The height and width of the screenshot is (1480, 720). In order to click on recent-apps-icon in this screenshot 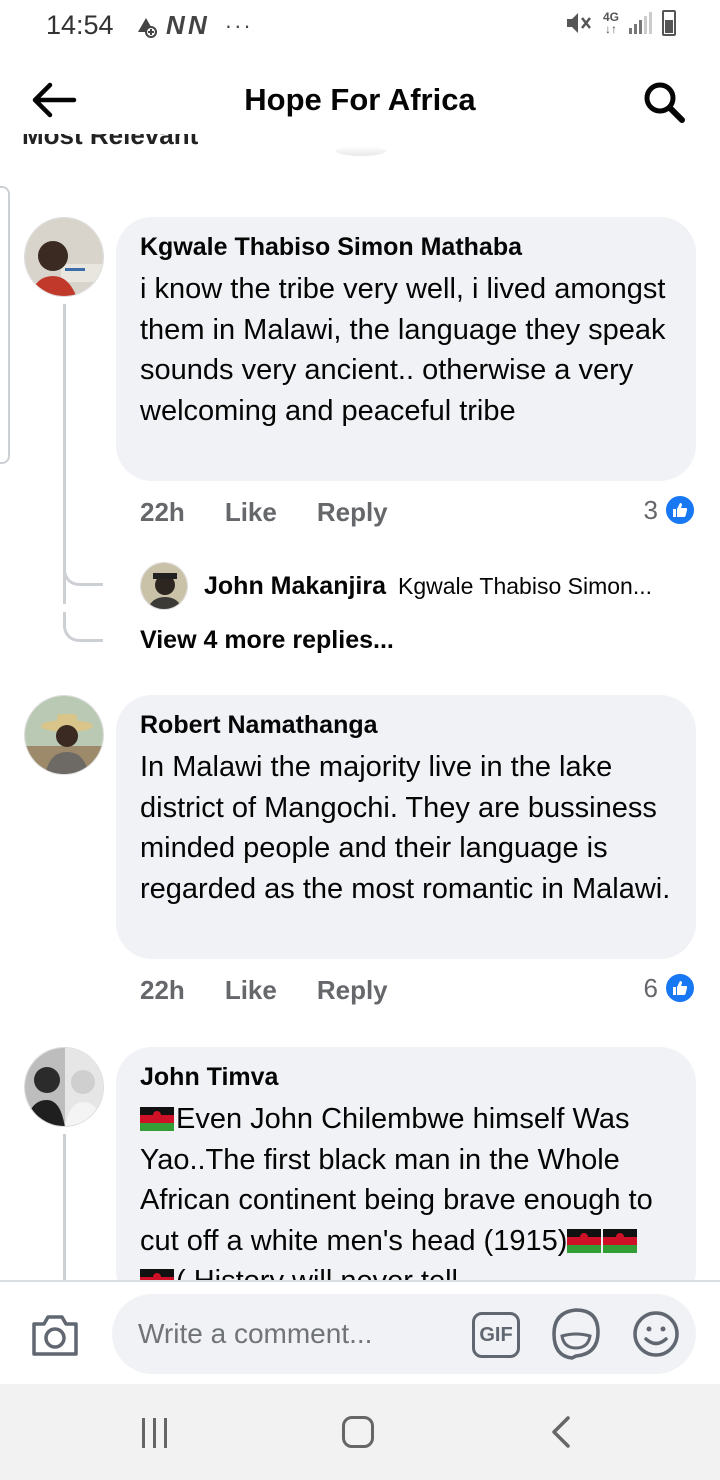, I will do `click(154, 1433)`.